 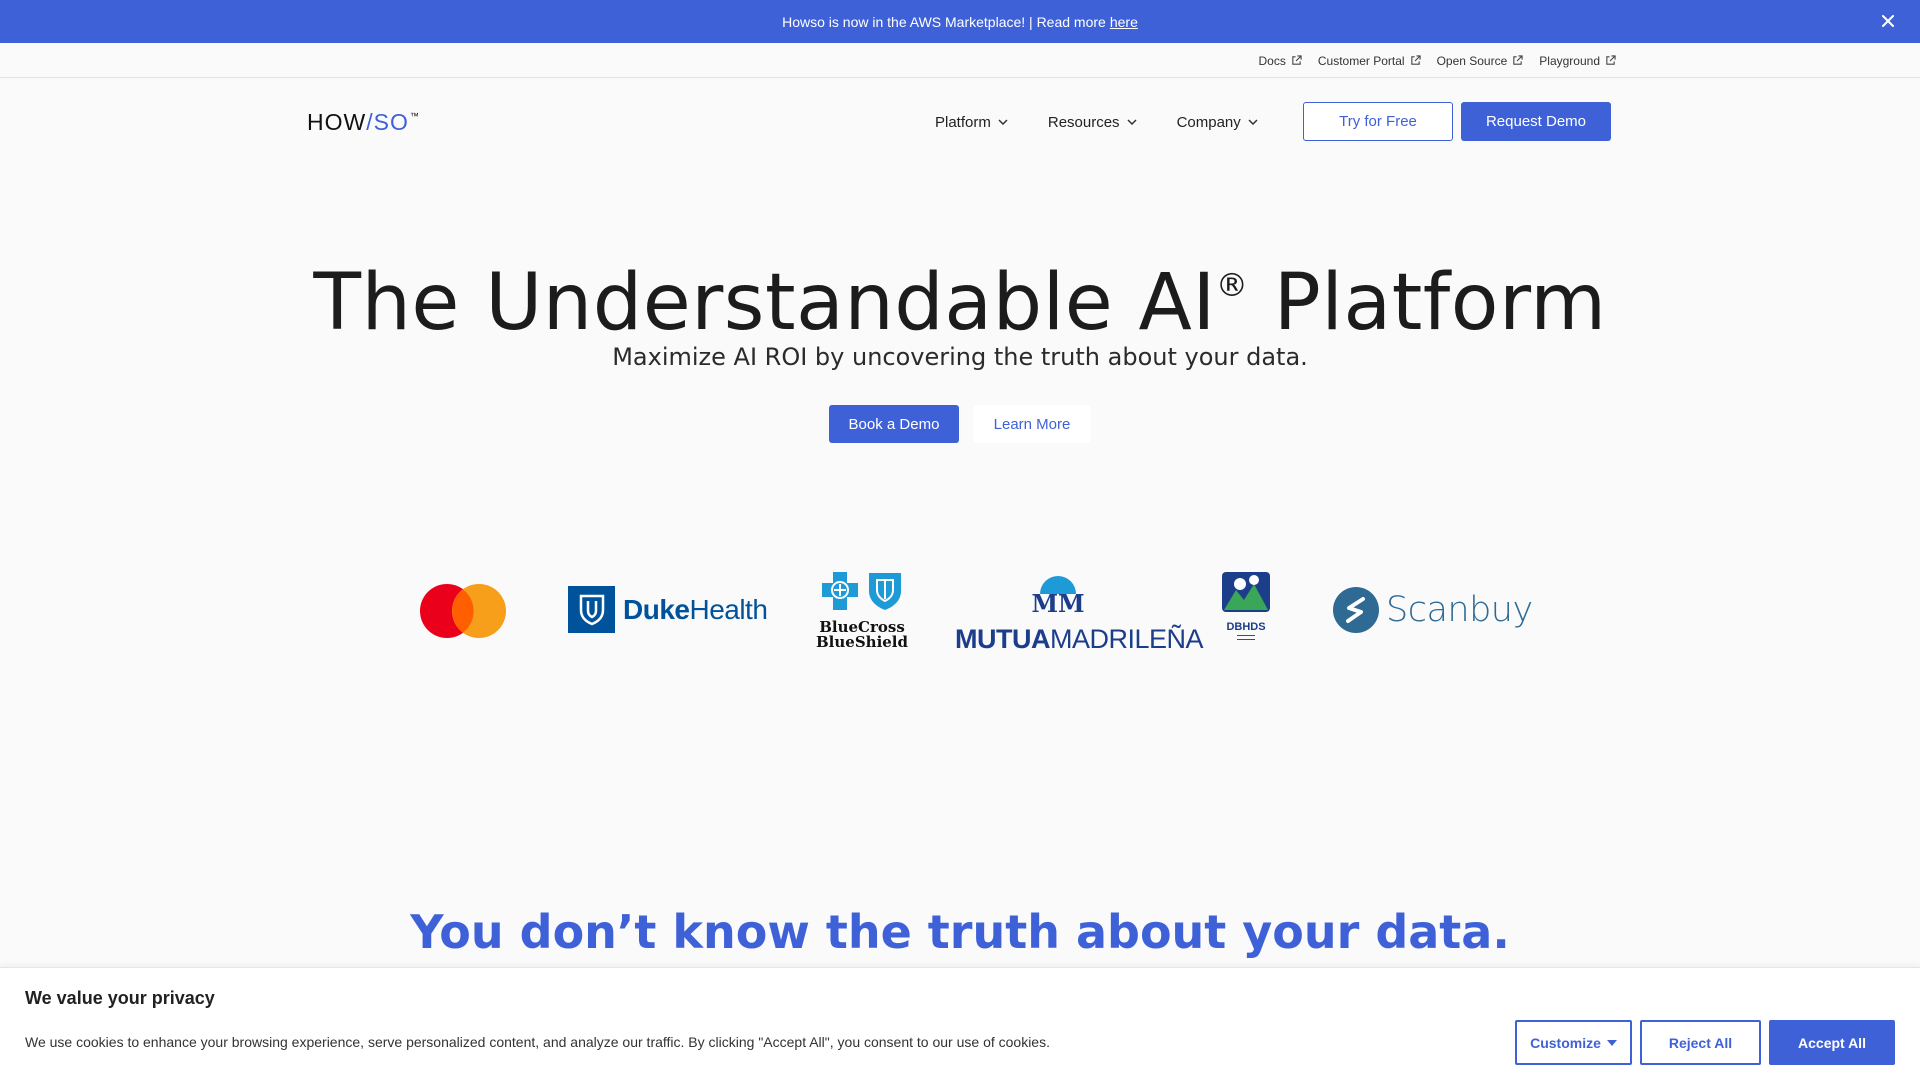 What do you see at coordinates (1536, 121) in the screenshot?
I see `request-demo-button: Request Demo` at bounding box center [1536, 121].